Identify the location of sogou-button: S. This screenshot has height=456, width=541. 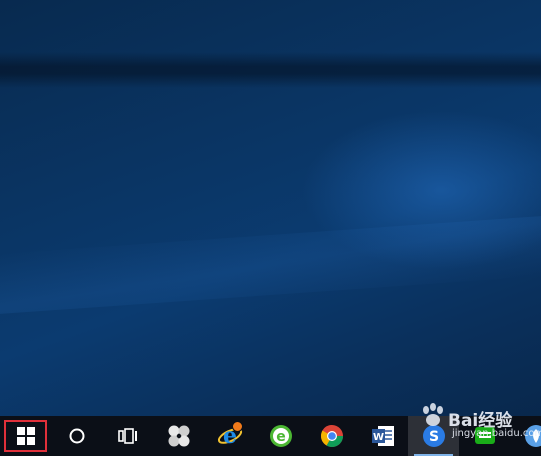
(433, 436).